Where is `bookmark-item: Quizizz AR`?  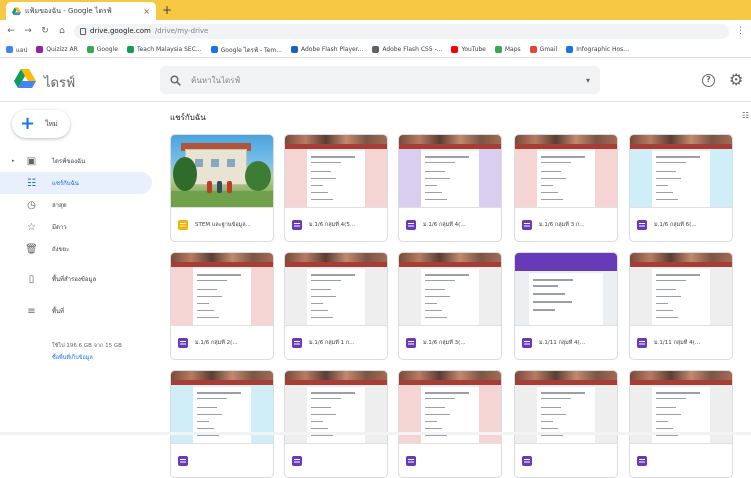 bookmark-item: Quizizz AR is located at coordinates (57, 49).